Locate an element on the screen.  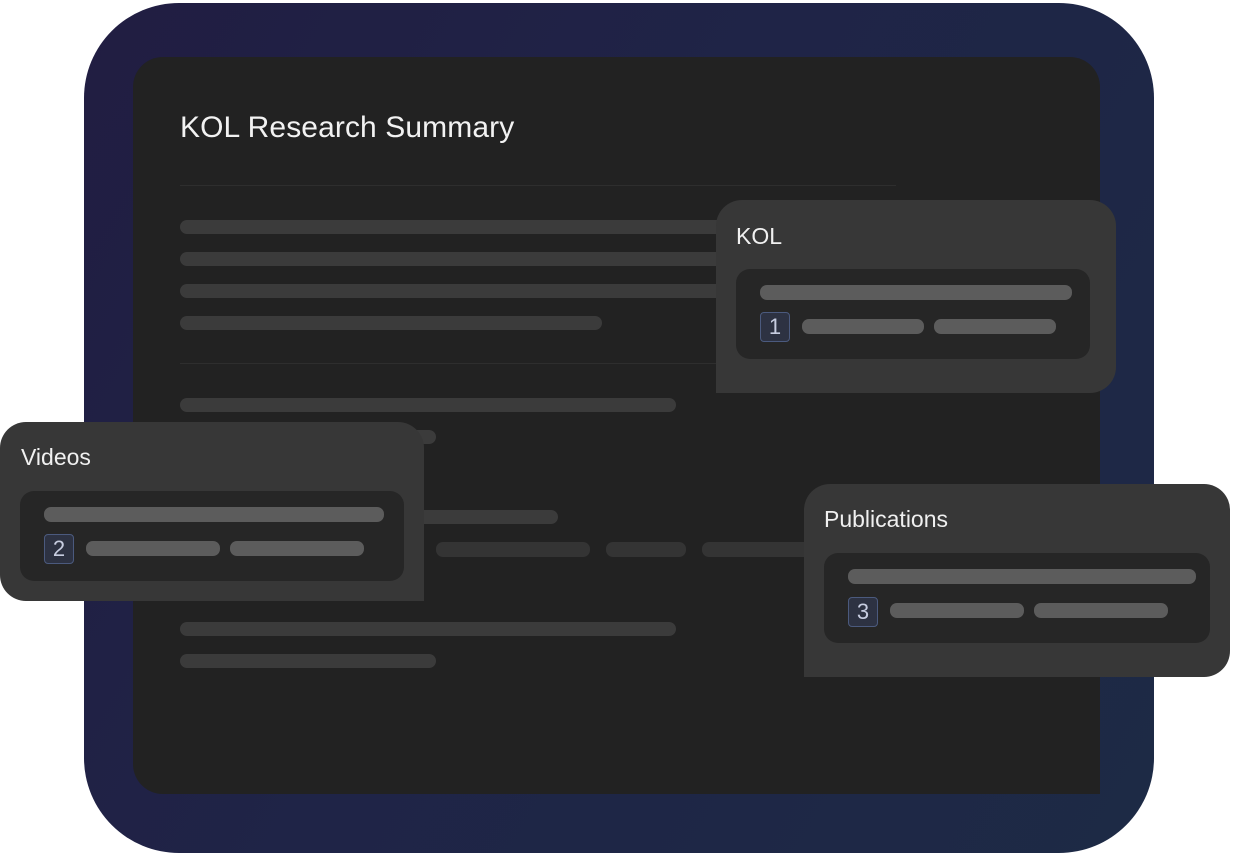
source-card-publications: Publications 3 is located at coordinates (1017, 580).